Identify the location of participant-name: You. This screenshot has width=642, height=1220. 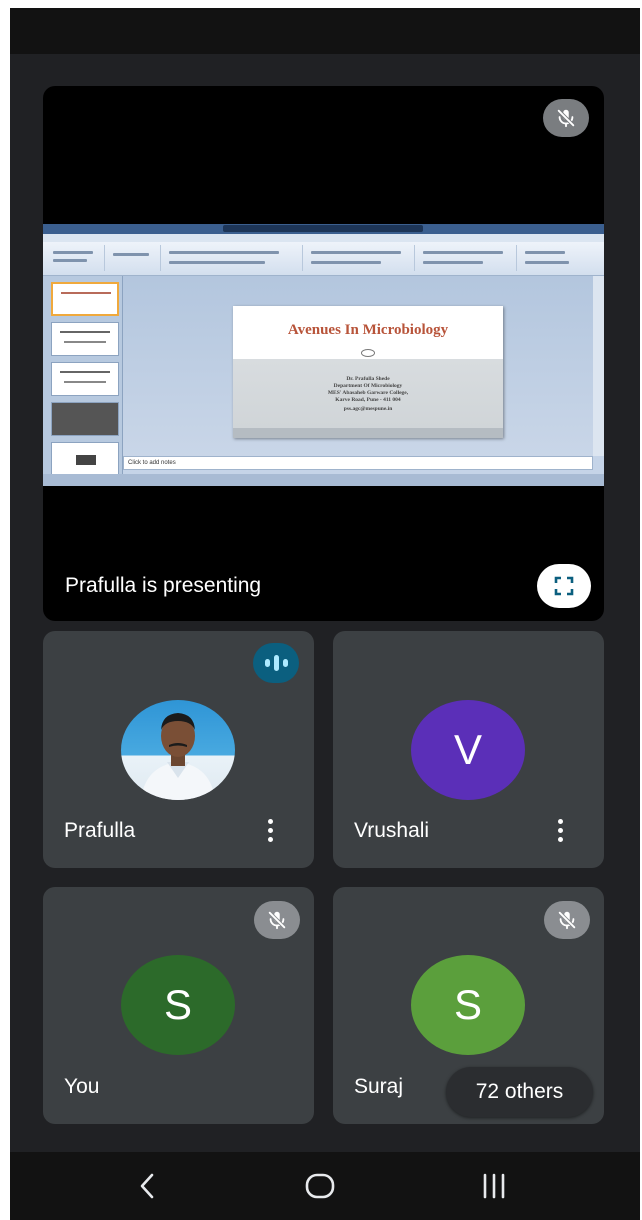
(82, 1086).